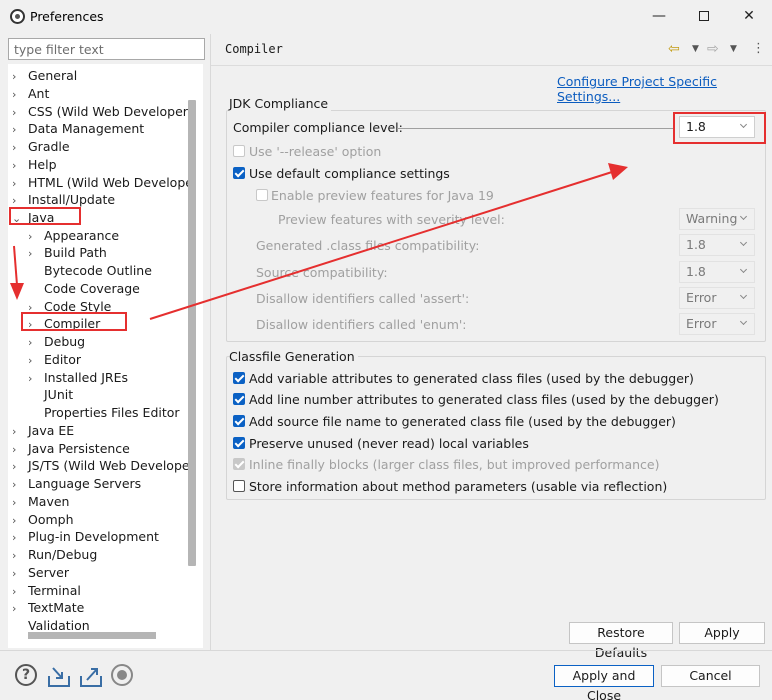 This screenshot has width=772, height=700. What do you see at coordinates (315, 151) in the screenshot?
I see `use-release-label: Use '--release' option` at bounding box center [315, 151].